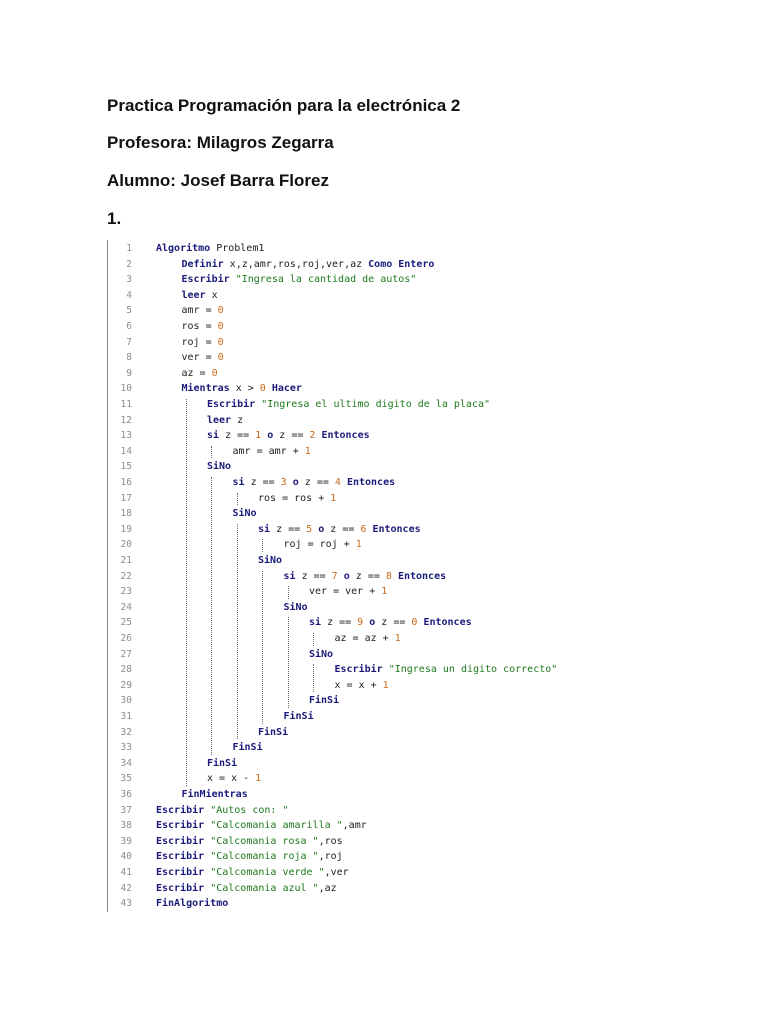  I want to click on line-number: 1, so click(129, 248).